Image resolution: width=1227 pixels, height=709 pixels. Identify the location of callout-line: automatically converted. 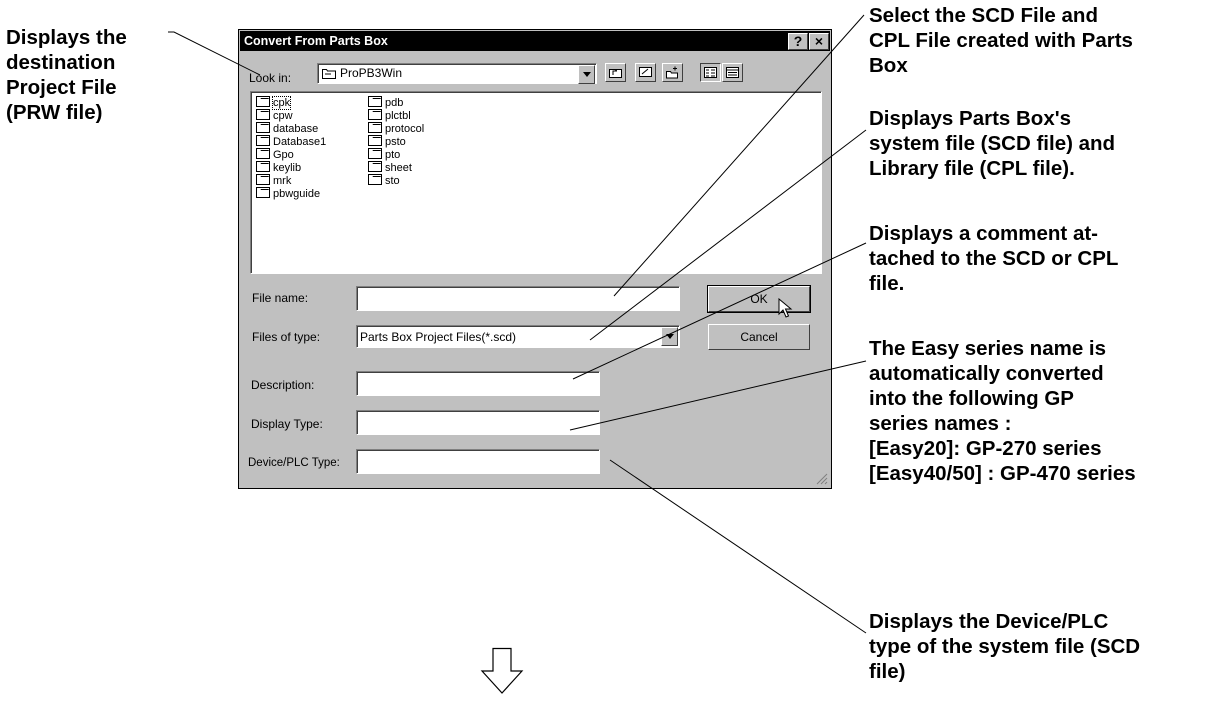
(986, 373).